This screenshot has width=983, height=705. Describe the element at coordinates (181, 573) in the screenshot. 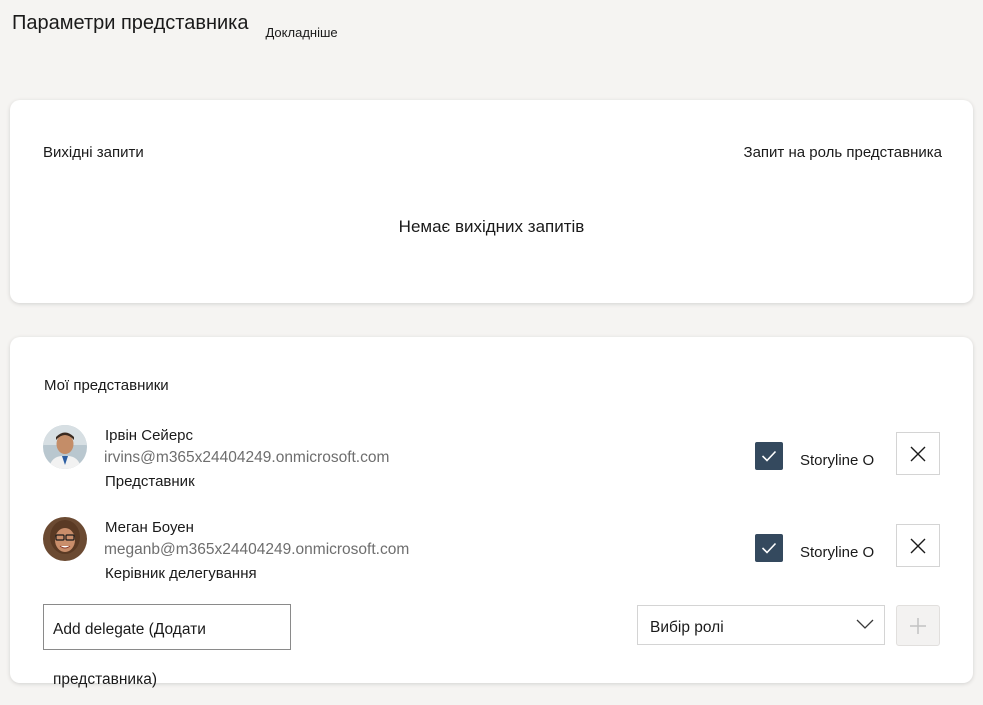

I see `delegate-role: Керівник делегування` at that location.